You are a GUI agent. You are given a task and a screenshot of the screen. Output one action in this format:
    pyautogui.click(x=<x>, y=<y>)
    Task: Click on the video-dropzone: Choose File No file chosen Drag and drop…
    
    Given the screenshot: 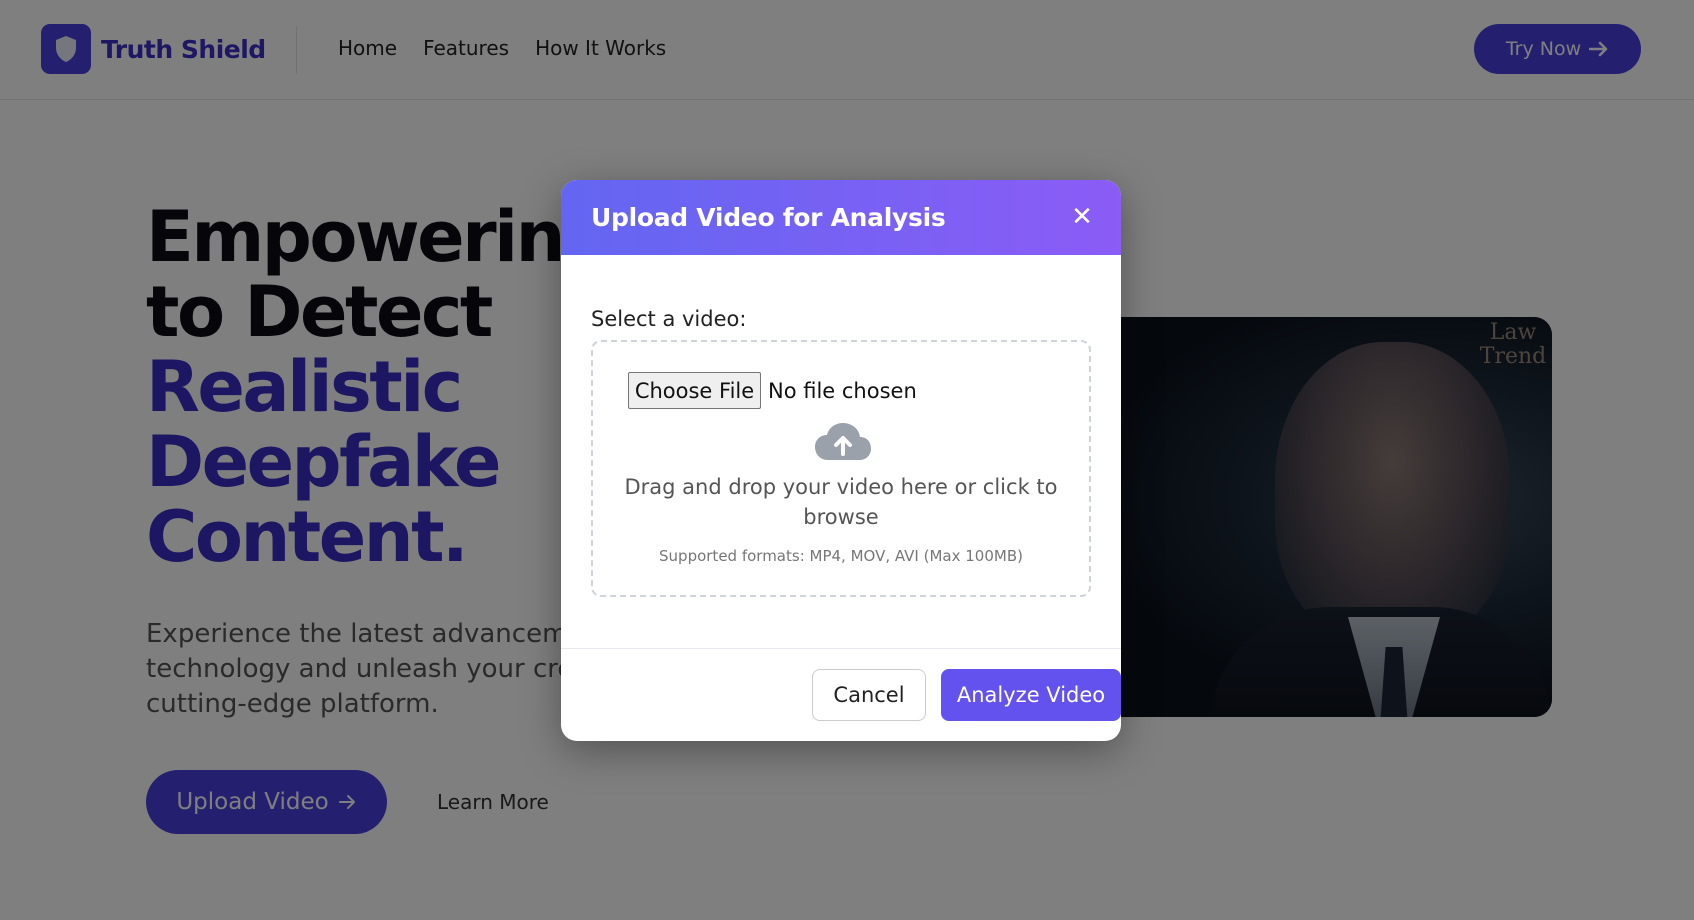 What is the action you would take?
    pyautogui.click(x=841, y=468)
    